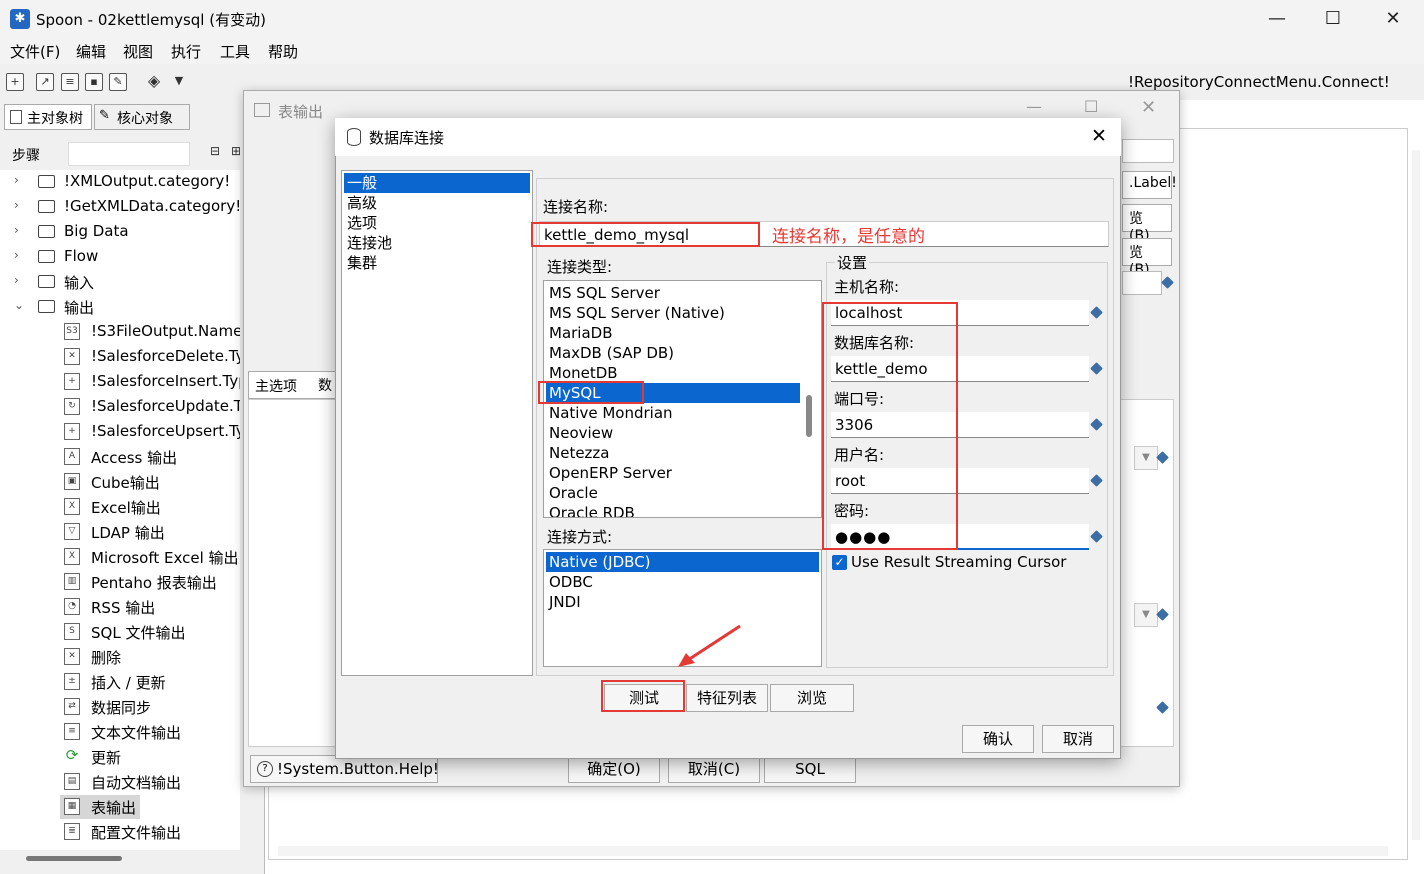 Image resolution: width=1424 pixels, height=874 pixels. I want to click on tree-category-getxmldata: › !GetXMLData.category!, so click(120, 207).